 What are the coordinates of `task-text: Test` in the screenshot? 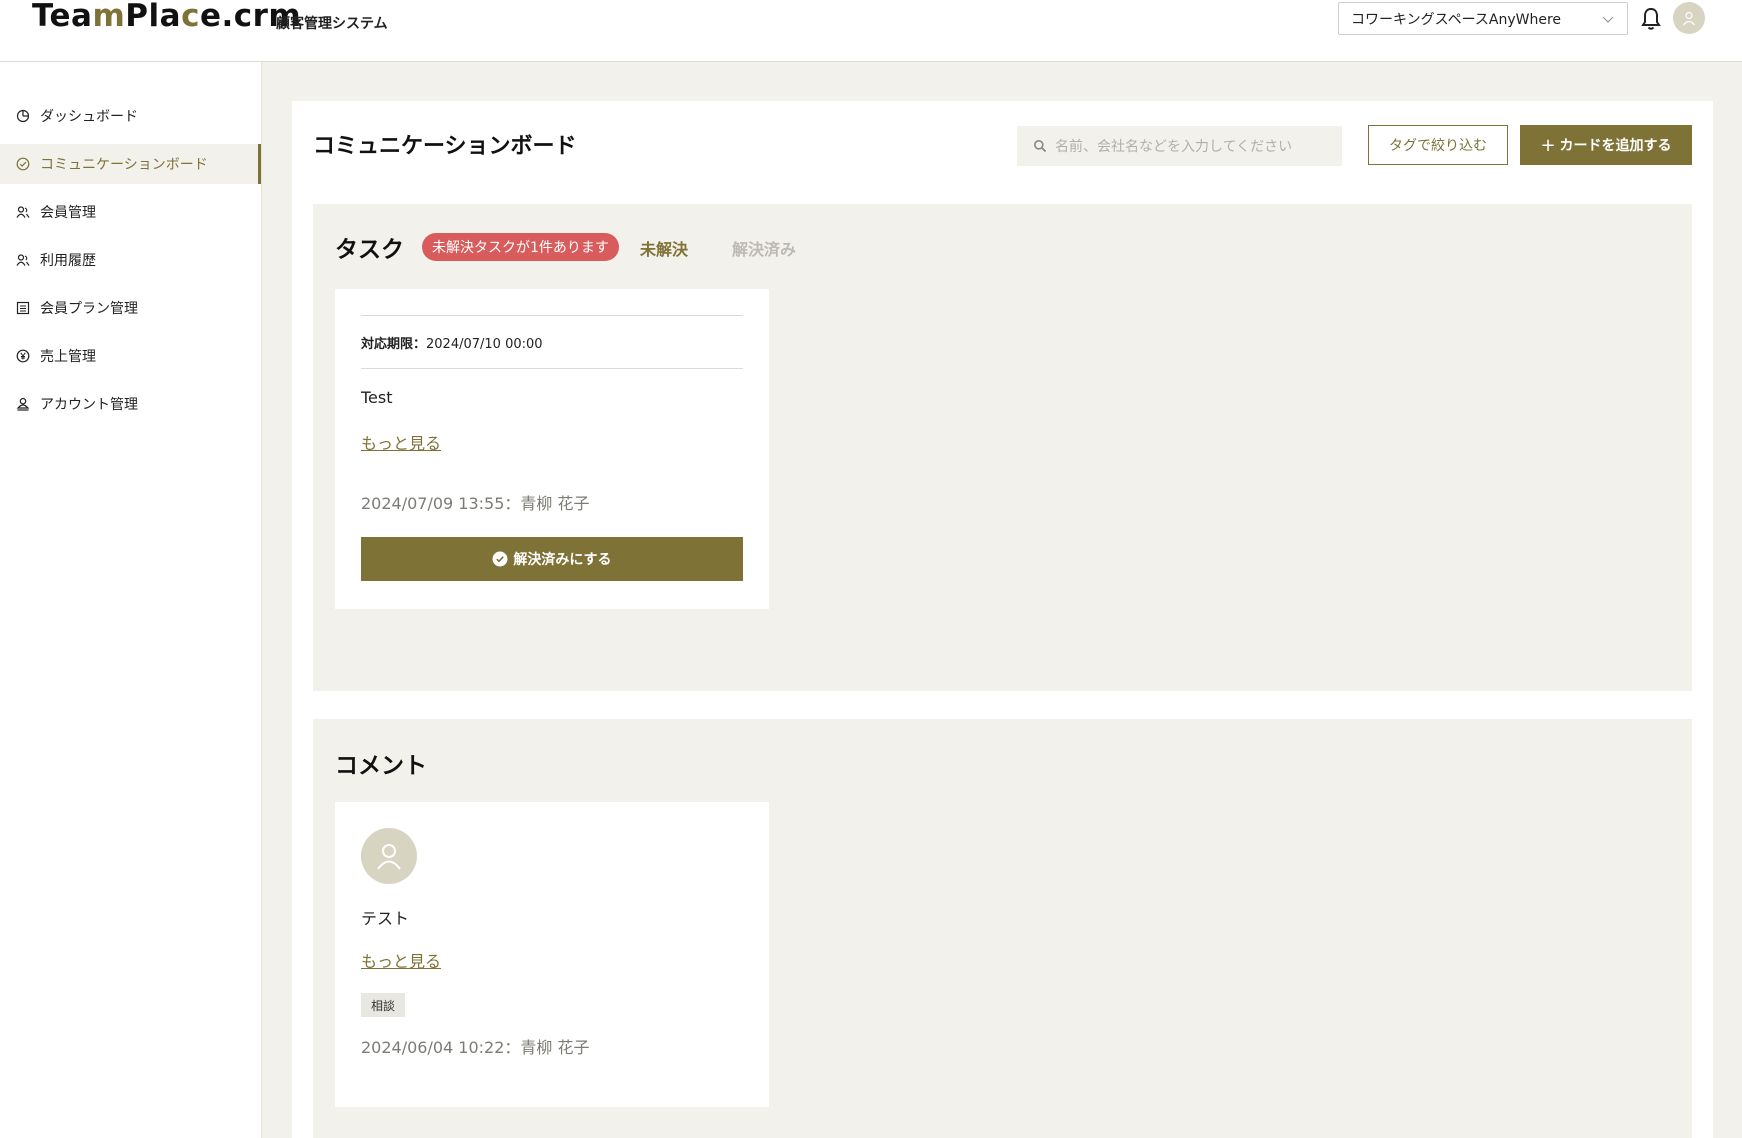 It's located at (377, 397).